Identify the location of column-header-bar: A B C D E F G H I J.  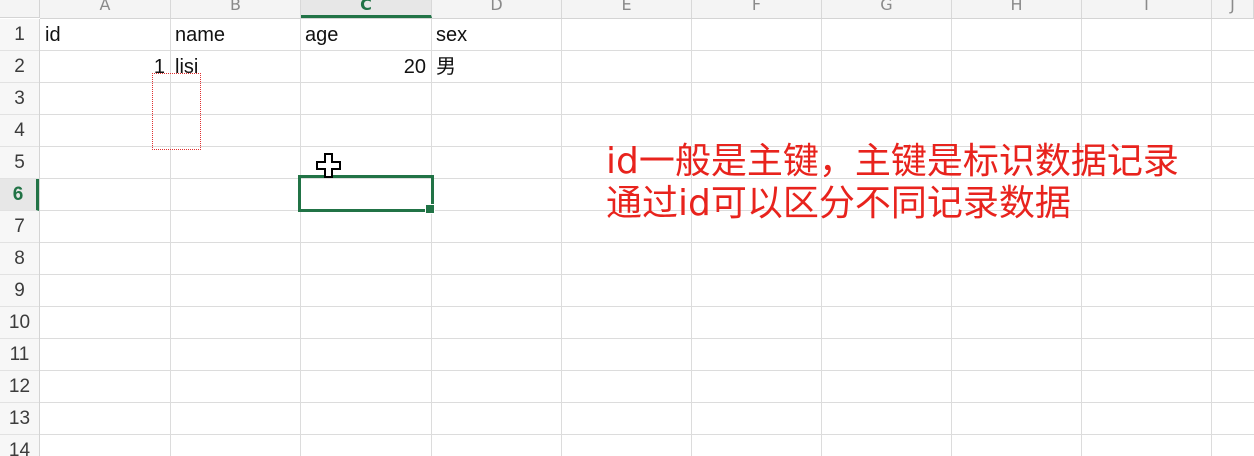
(647, 9).